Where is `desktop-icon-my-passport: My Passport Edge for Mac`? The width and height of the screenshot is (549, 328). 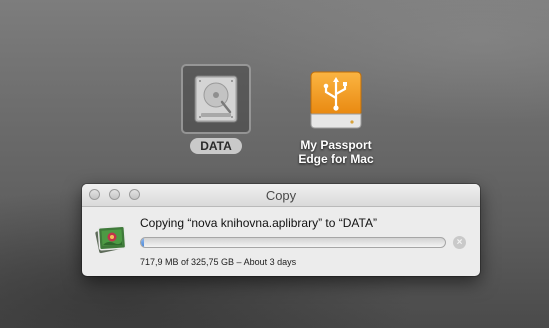
desktop-icon-my-passport: My Passport Edge for Mac is located at coordinates (336, 117).